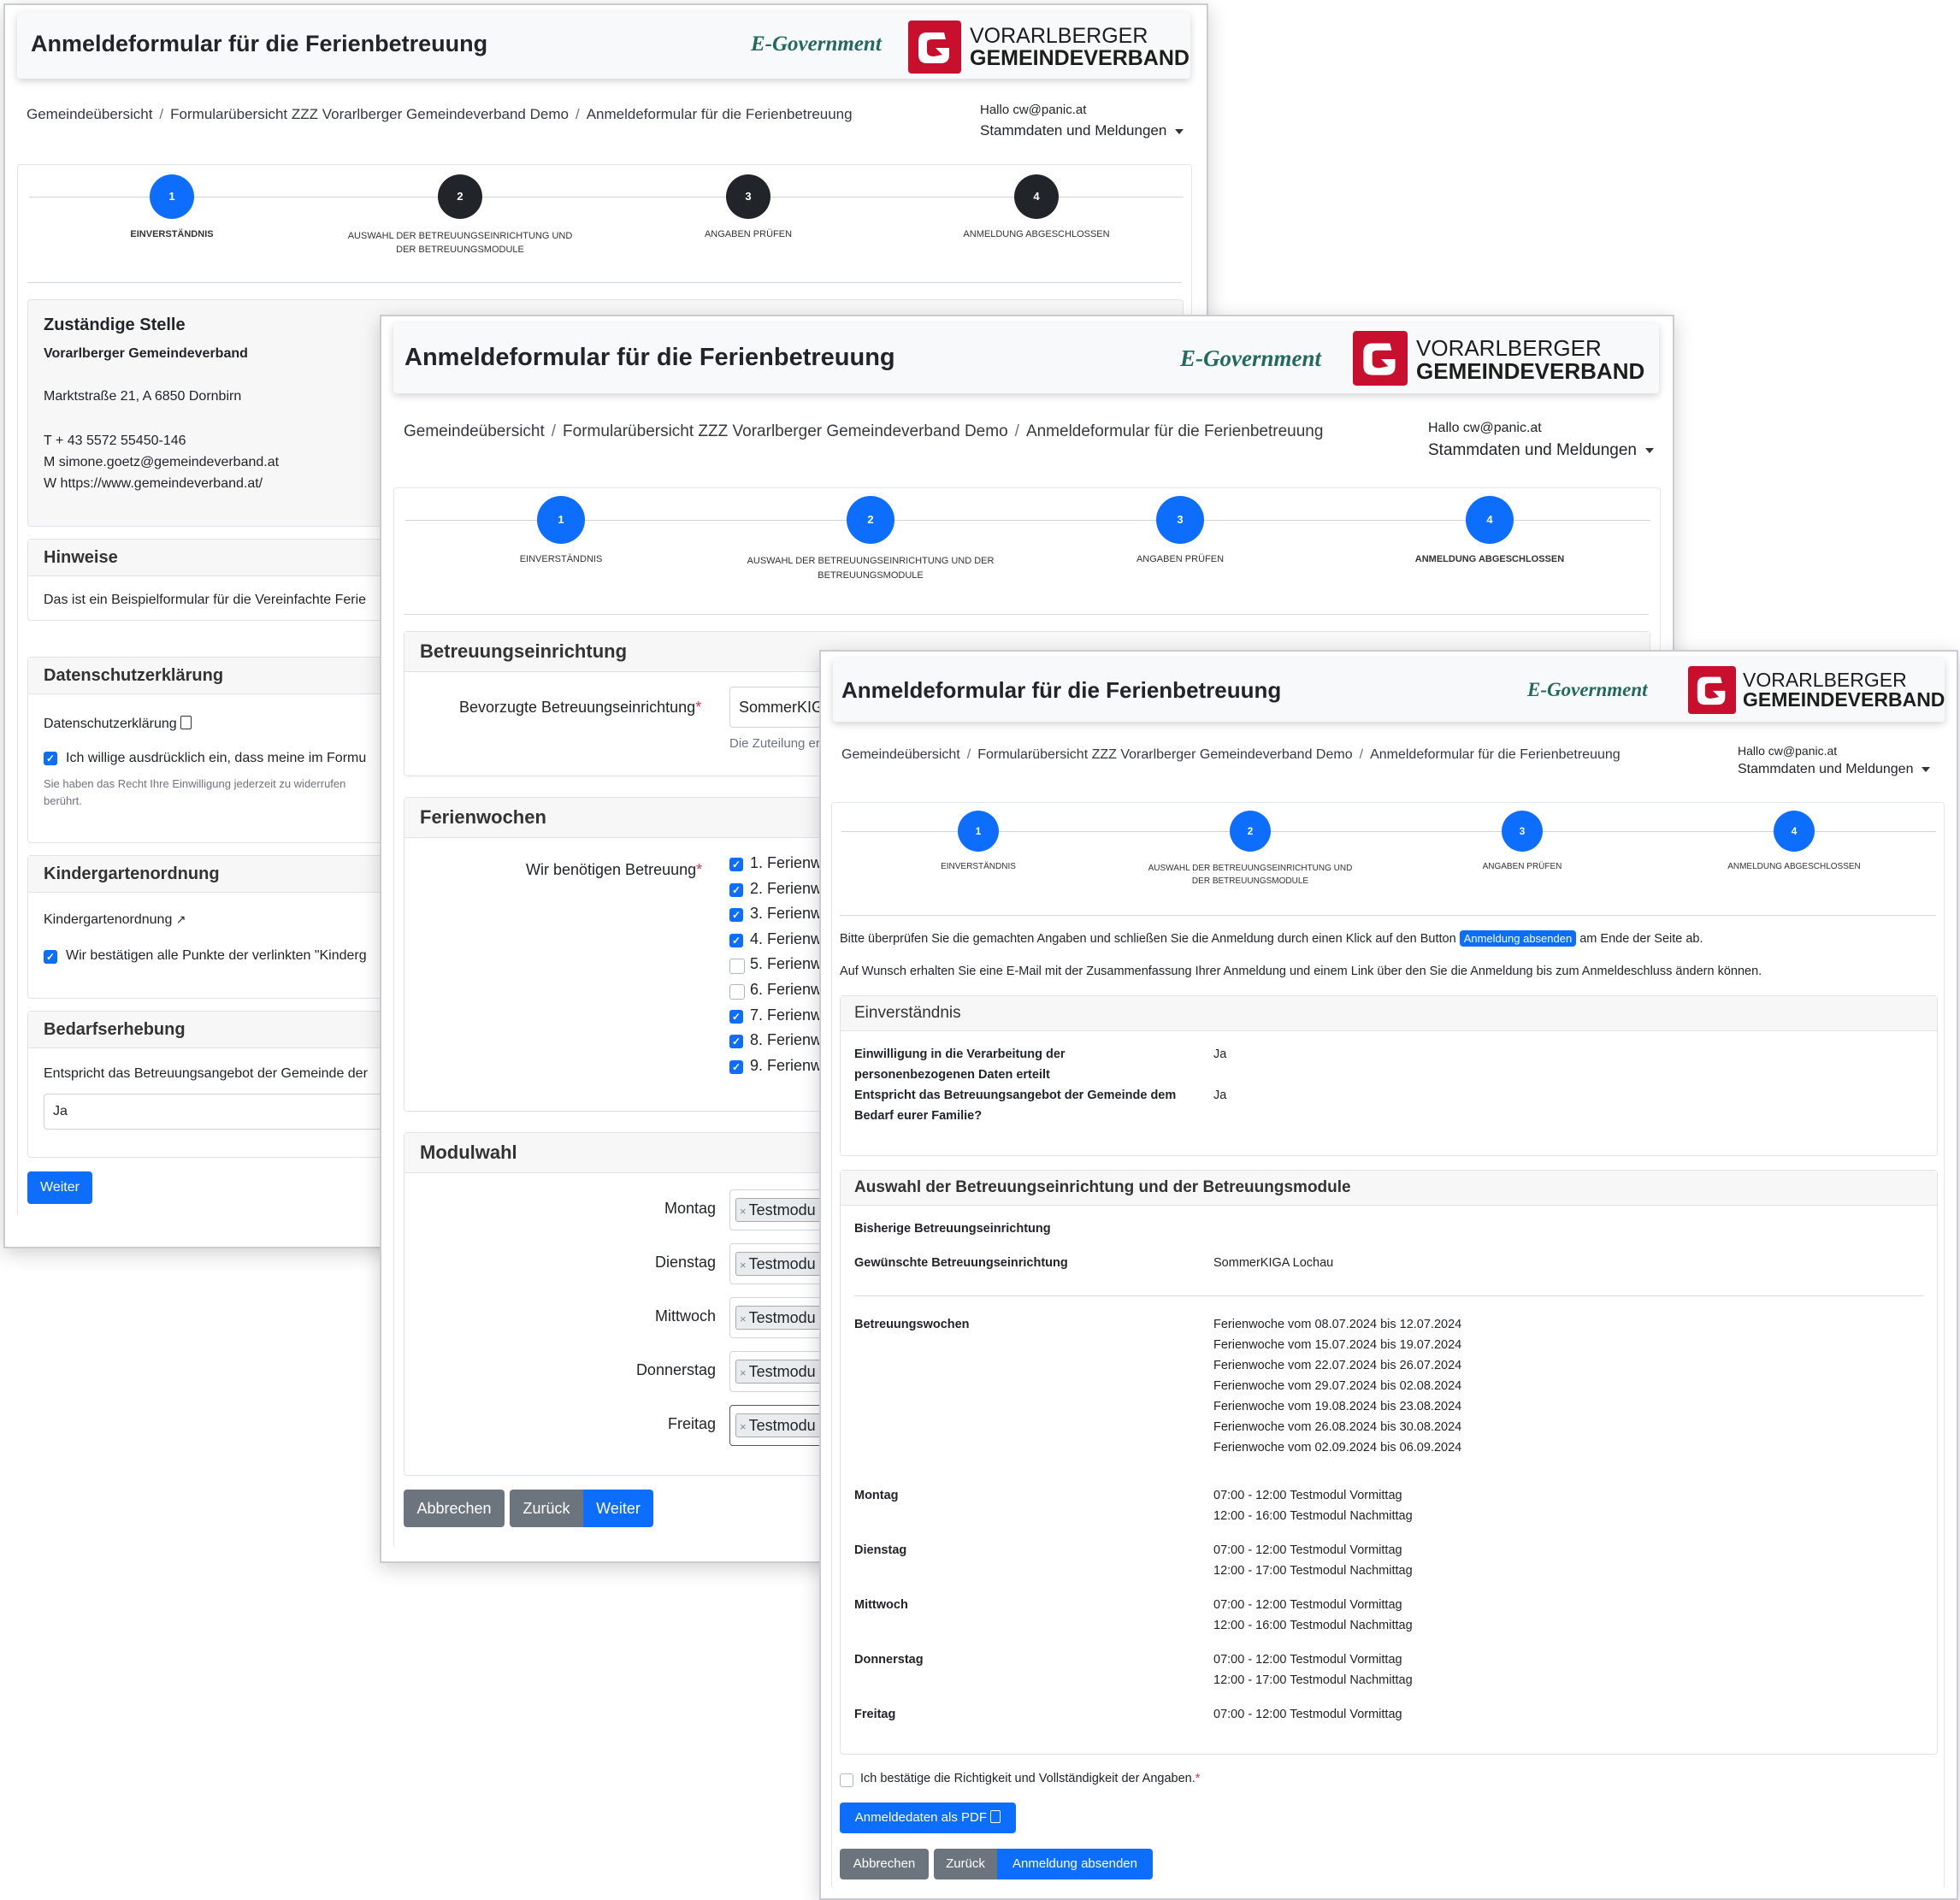  I want to click on privacy-link-label: Datenschutzerklärung, so click(110, 724).